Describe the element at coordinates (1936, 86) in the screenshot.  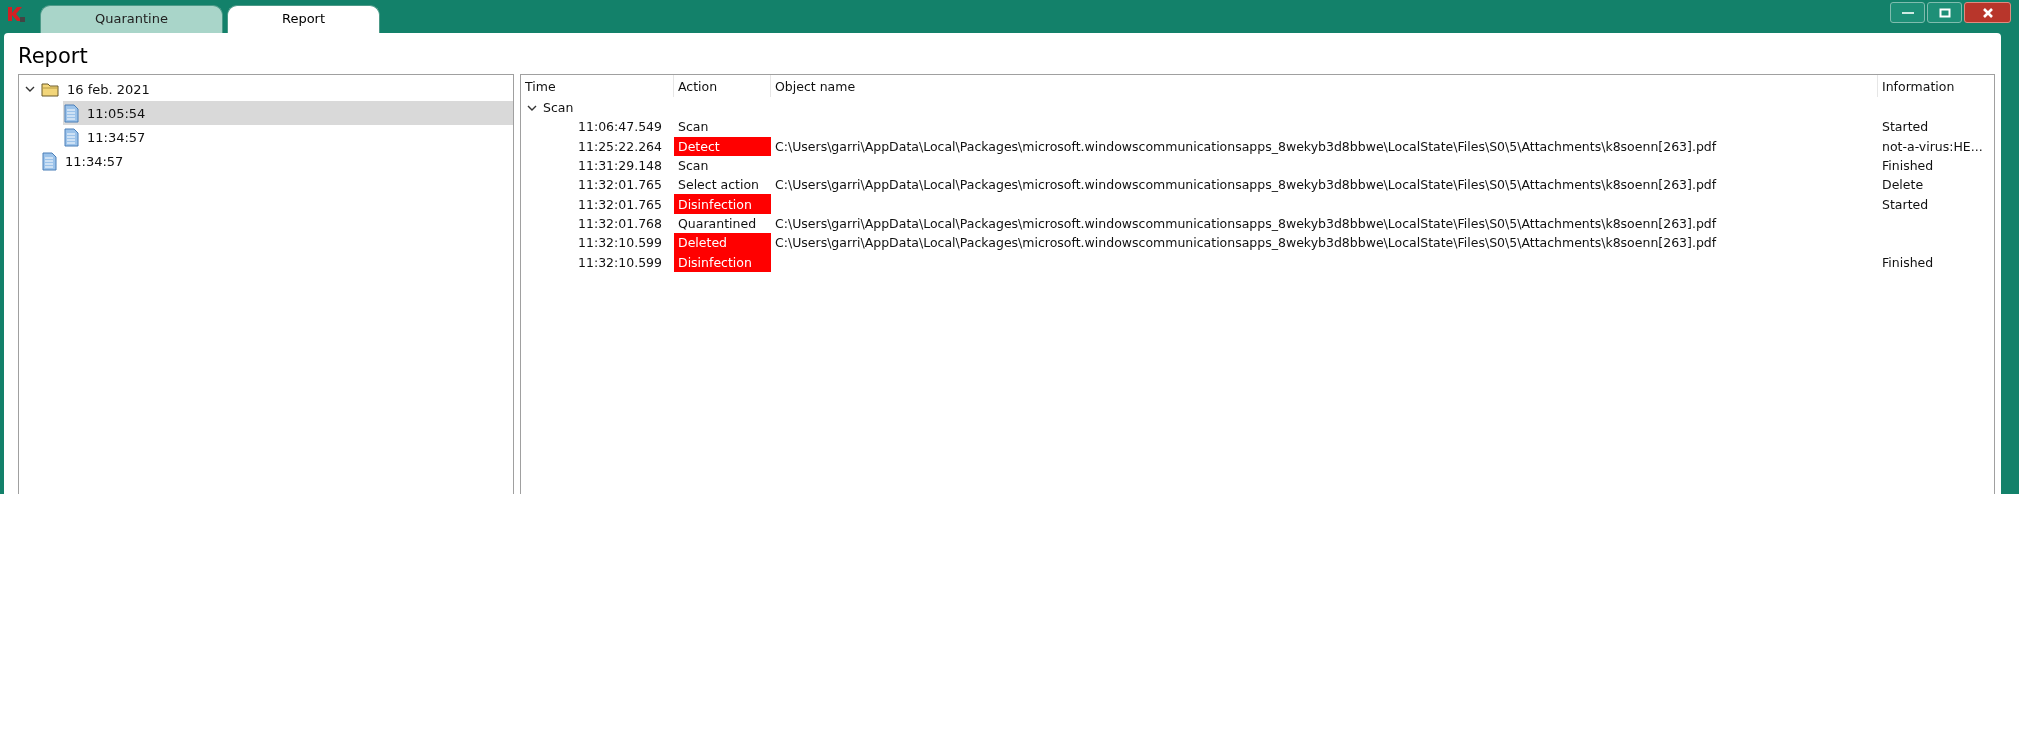
I see `column-header: Information` at that location.